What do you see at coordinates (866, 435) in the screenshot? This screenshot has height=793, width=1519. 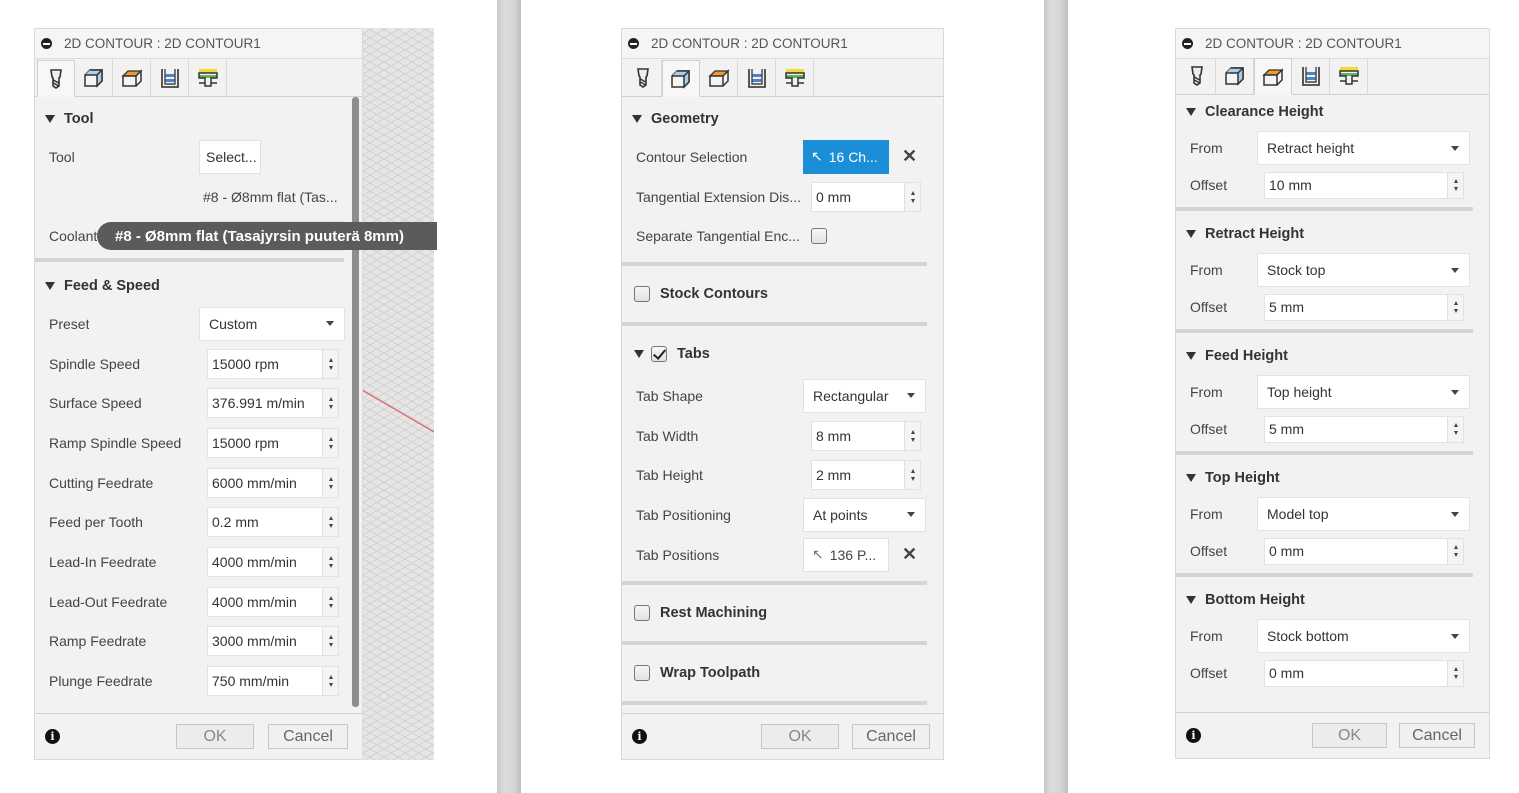 I see `tab-width-input: 8 mm` at bounding box center [866, 435].